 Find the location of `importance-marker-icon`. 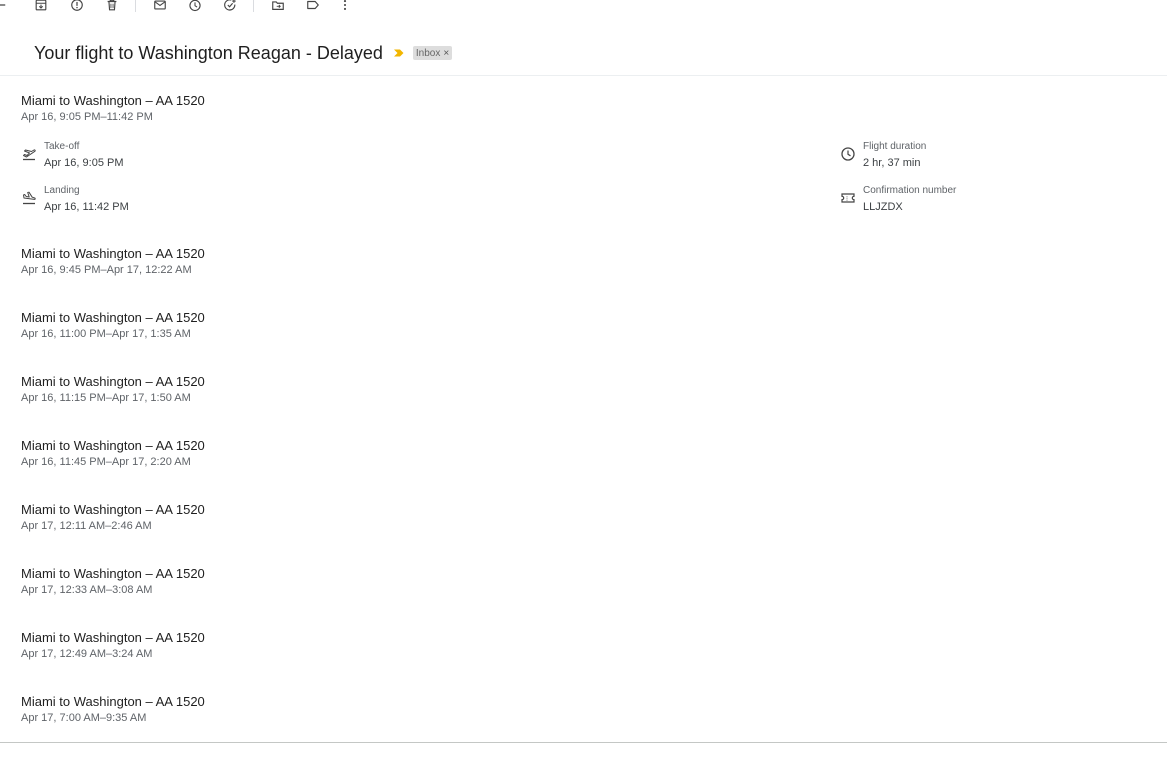

importance-marker-icon is located at coordinates (399, 53).